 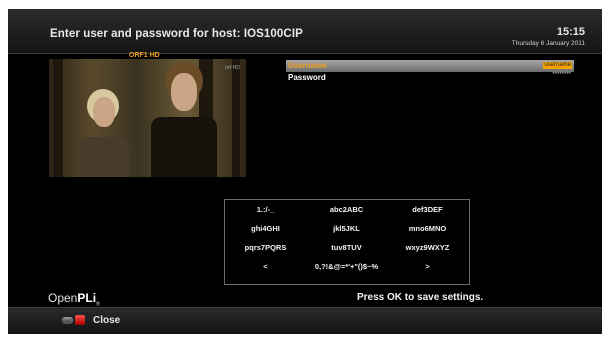 I want to click on openpli-logo: OpenPLi®, so click(x=74, y=299).